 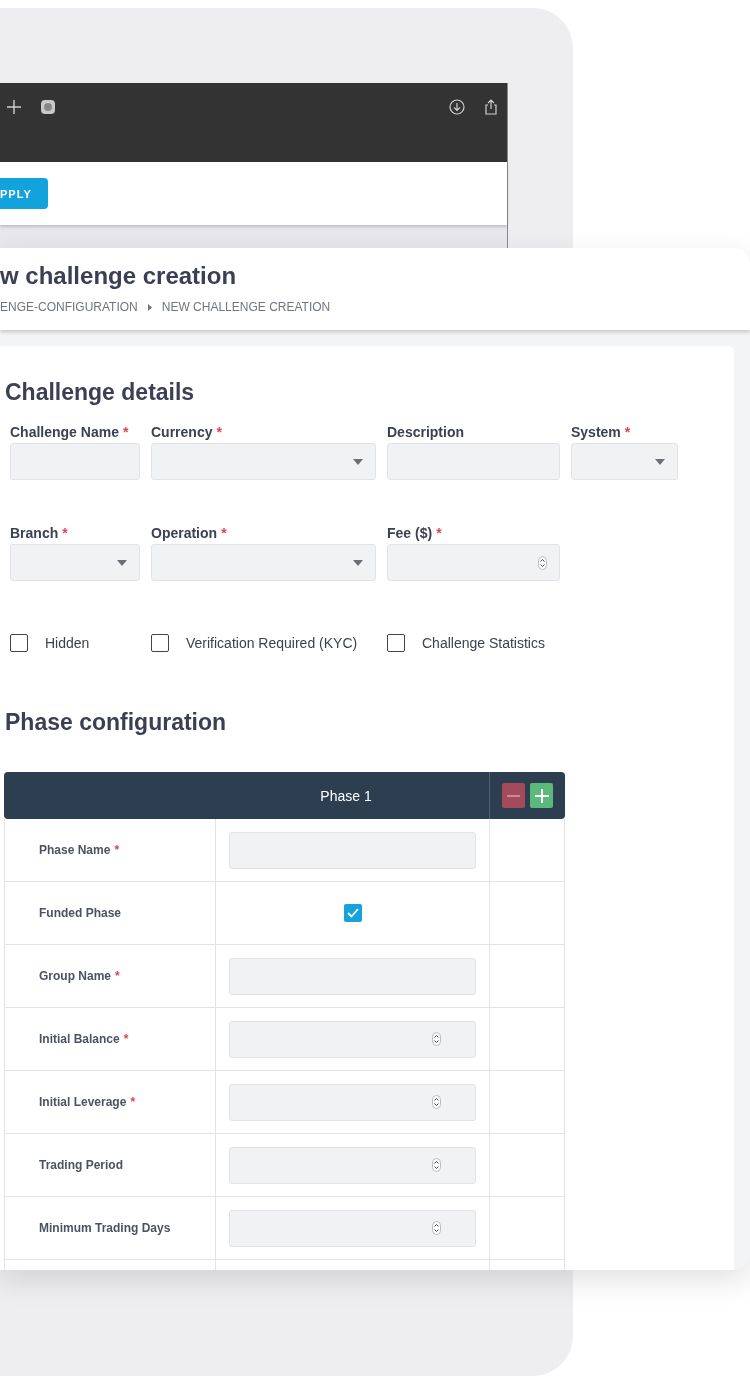 I want to click on field-label: Challenge Name *, so click(x=70, y=432).